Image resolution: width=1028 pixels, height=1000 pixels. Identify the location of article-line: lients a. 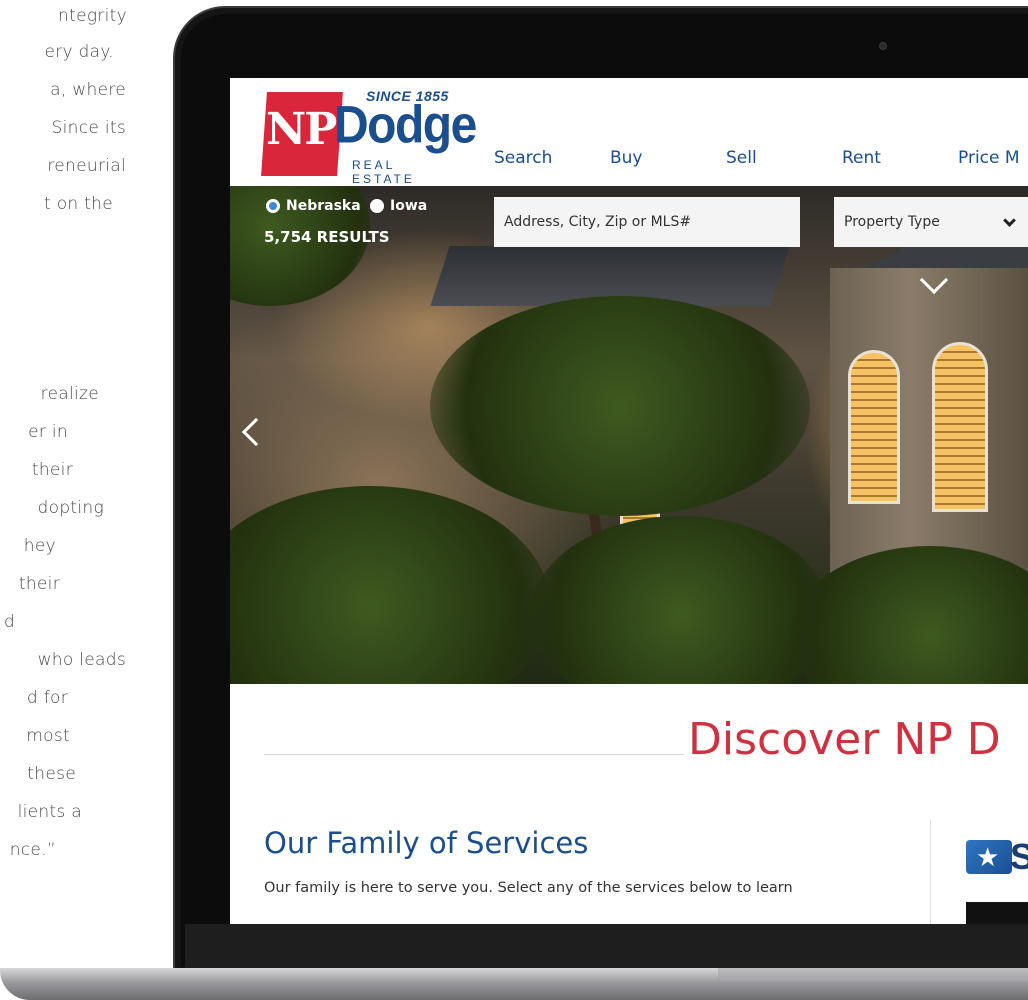
(49, 812).